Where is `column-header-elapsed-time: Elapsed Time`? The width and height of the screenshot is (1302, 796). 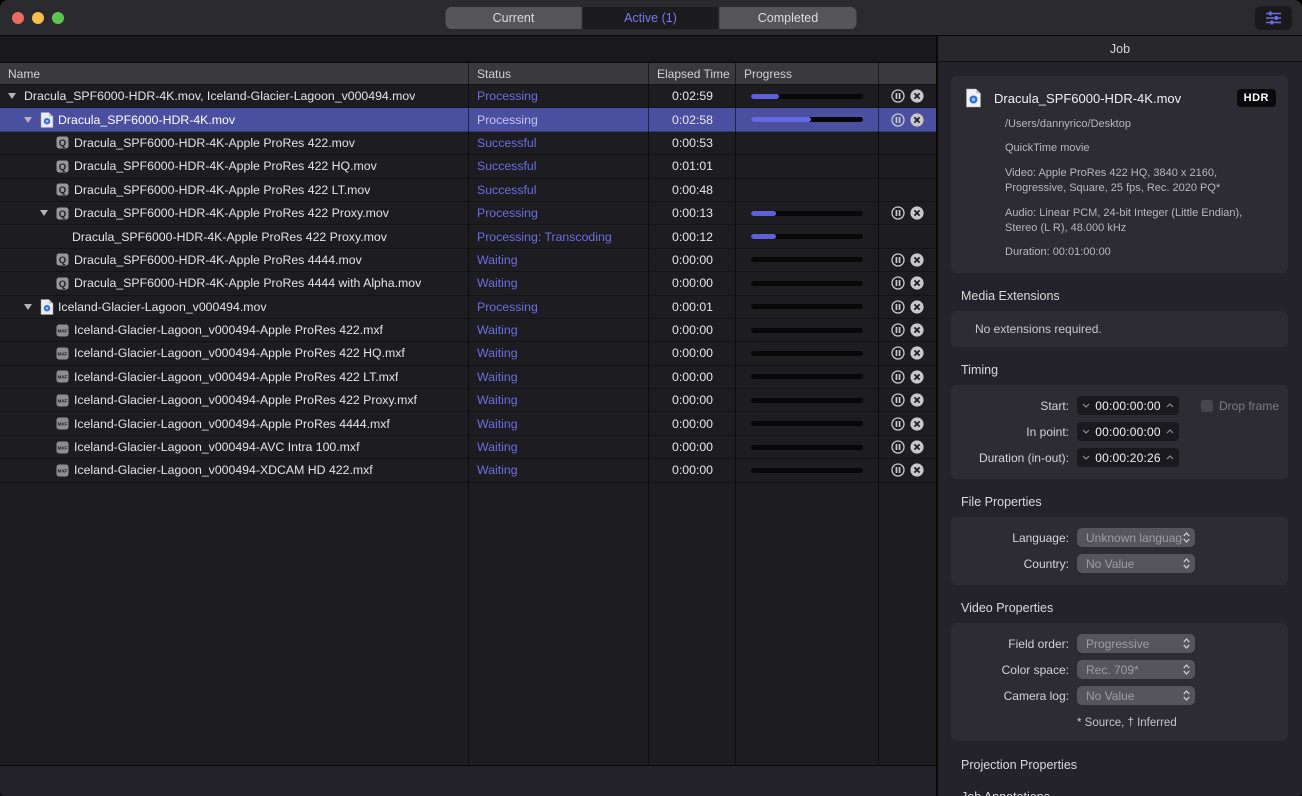 column-header-elapsed-time: Elapsed Time is located at coordinates (692, 74).